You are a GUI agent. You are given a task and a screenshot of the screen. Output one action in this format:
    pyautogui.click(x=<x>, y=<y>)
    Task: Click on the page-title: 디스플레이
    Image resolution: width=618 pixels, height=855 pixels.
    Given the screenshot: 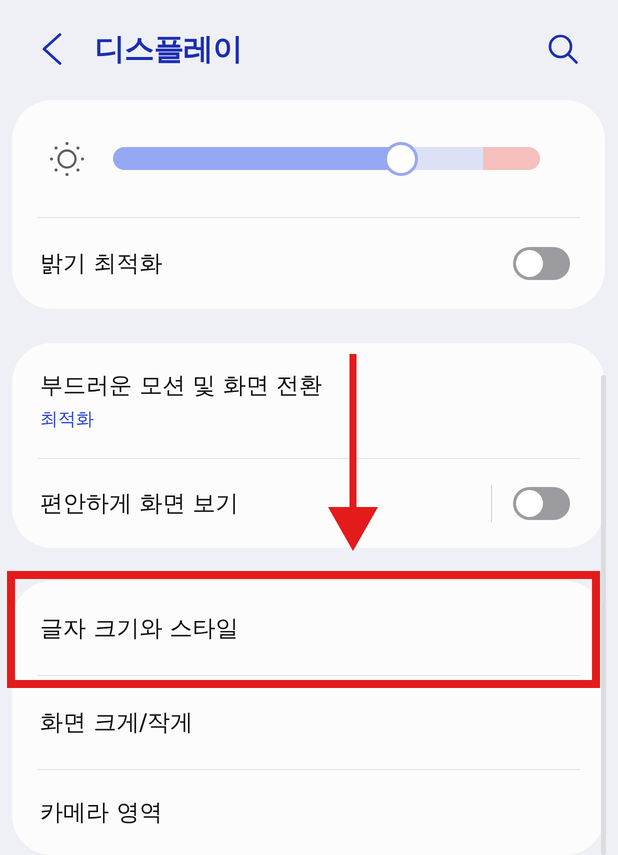 What is the action you would take?
    pyautogui.click(x=168, y=49)
    